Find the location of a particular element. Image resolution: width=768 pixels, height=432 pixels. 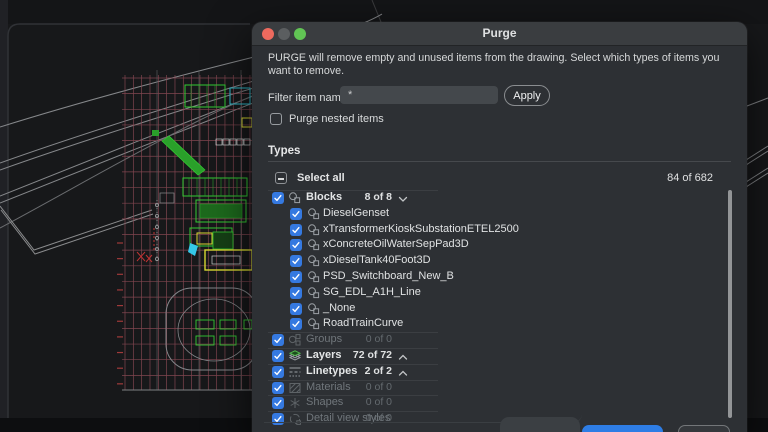

types-heading: Types is located at coordinates (284, 151).